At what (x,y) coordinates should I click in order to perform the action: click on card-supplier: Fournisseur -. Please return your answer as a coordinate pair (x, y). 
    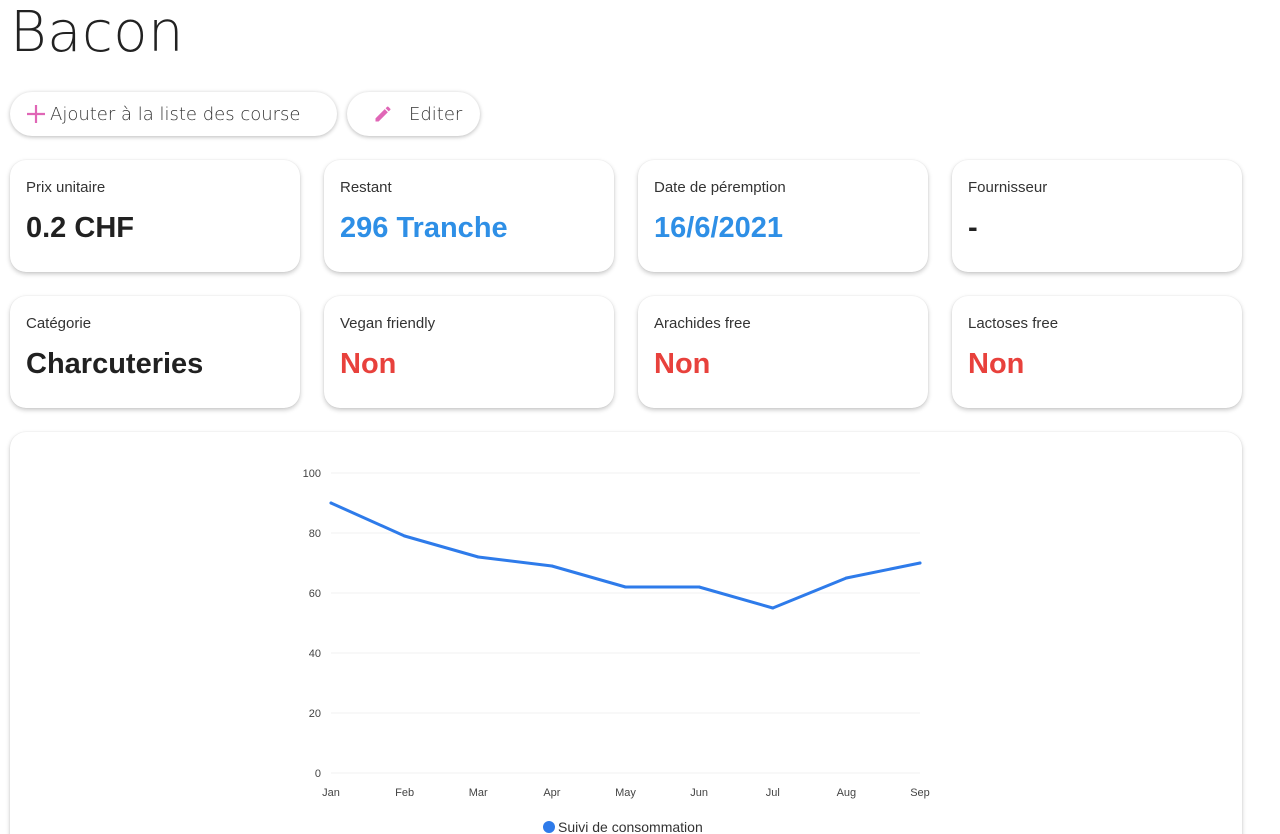
    Looking at the image, I should click on (1097, 216).